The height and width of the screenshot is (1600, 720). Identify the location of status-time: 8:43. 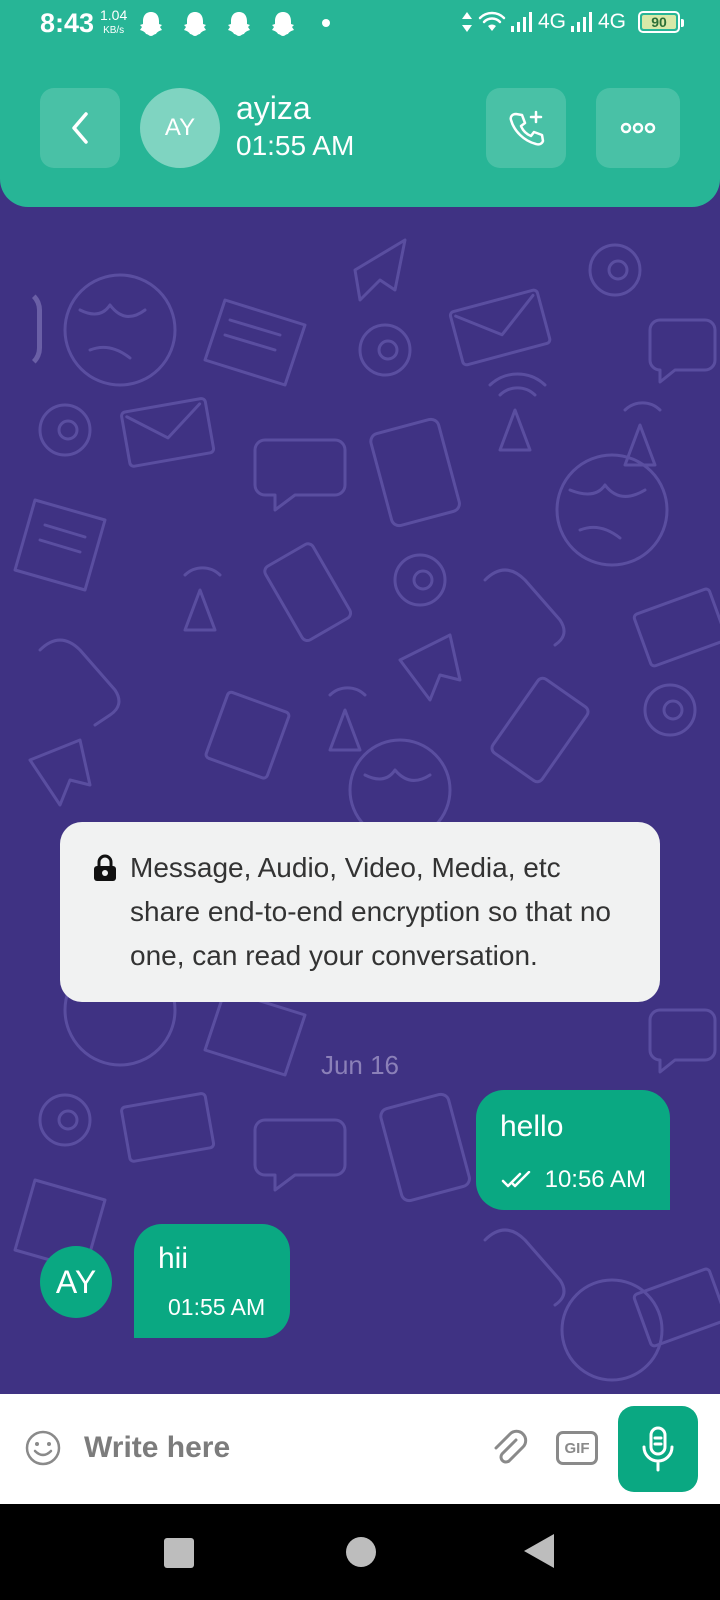
(67, 23).